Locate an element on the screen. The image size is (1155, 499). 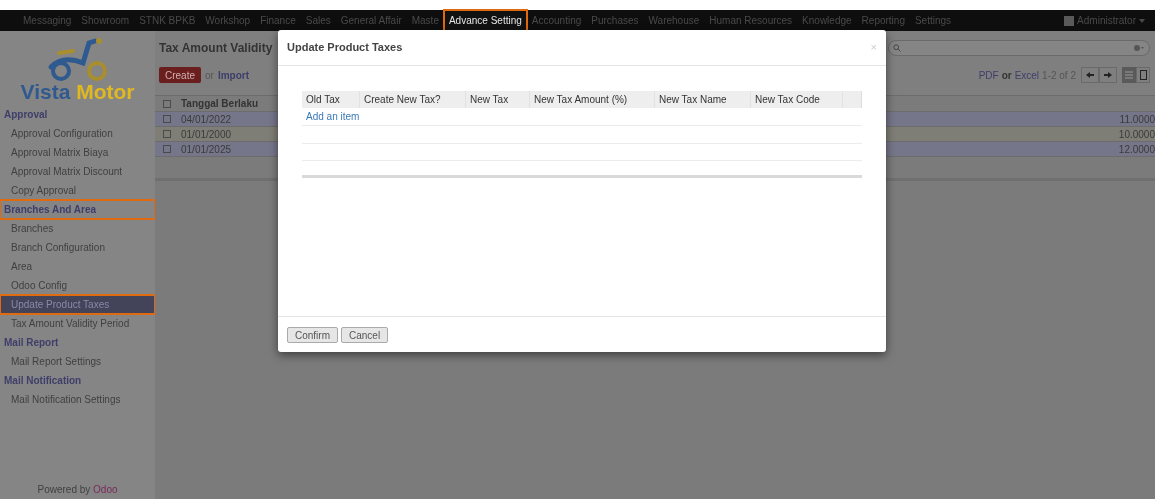
logo-text: Vista Motor is located at coordinates (77, 92).